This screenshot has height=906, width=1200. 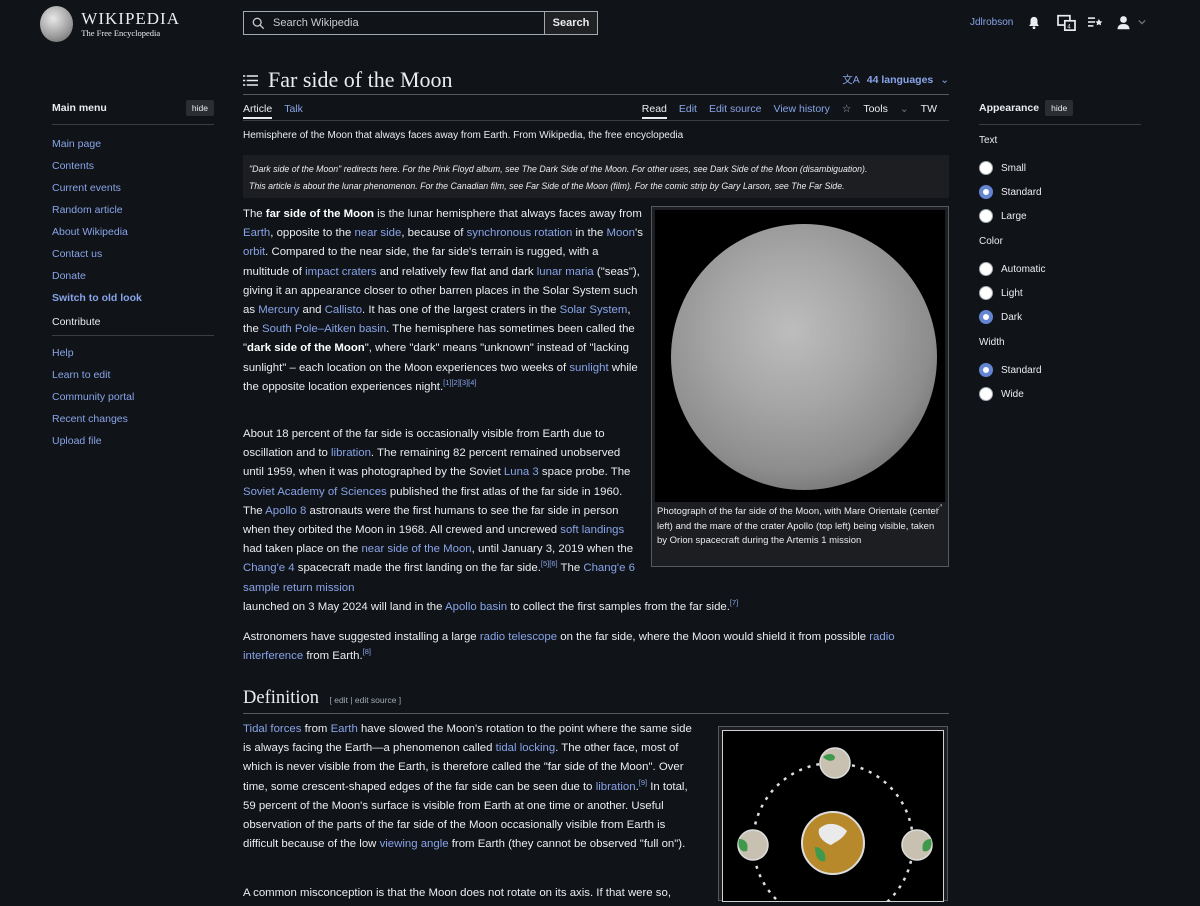 I want to click on menu-current-events: Current events, so click(x=86, y=188).